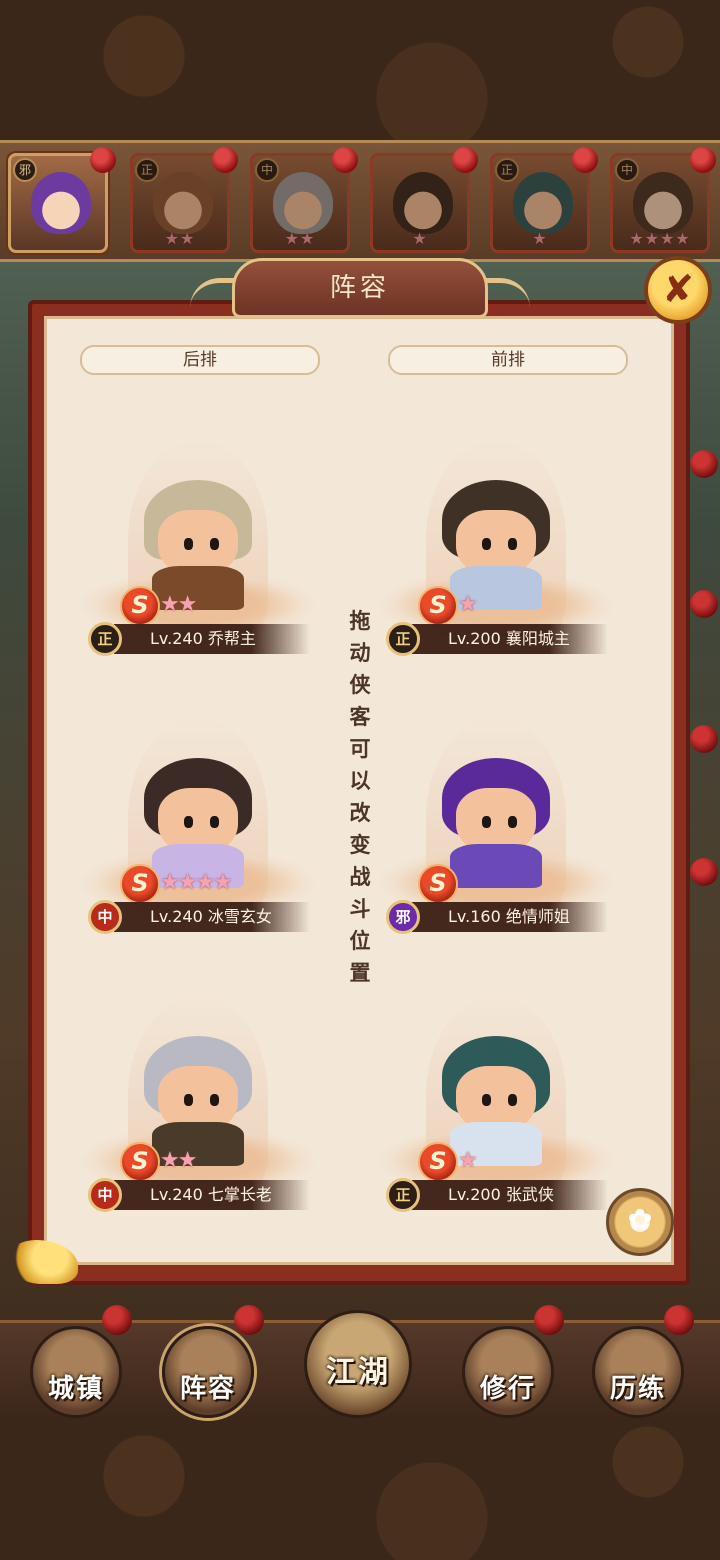  Describe the element at coordinates (637, 1389) in the screenshot. I see `nav-label: 历练` at that location.